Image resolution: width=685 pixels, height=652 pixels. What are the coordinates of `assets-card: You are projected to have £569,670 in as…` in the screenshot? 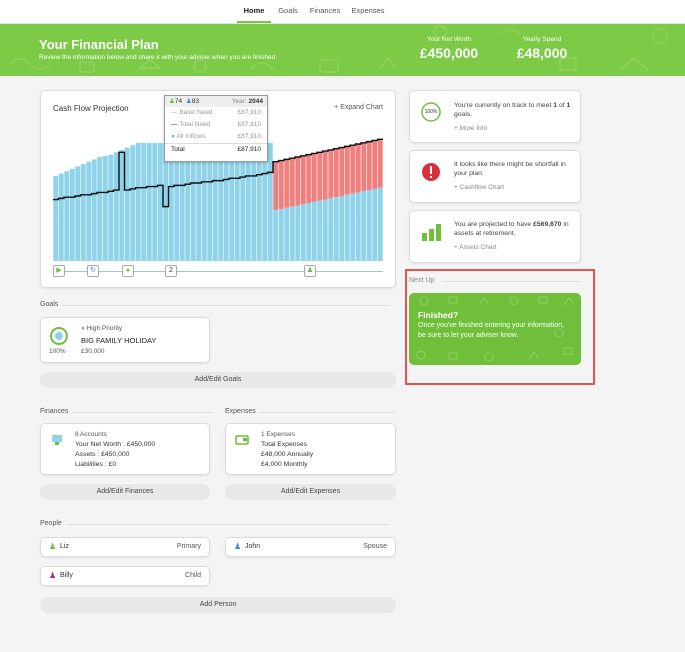 It's located at (495, 236).